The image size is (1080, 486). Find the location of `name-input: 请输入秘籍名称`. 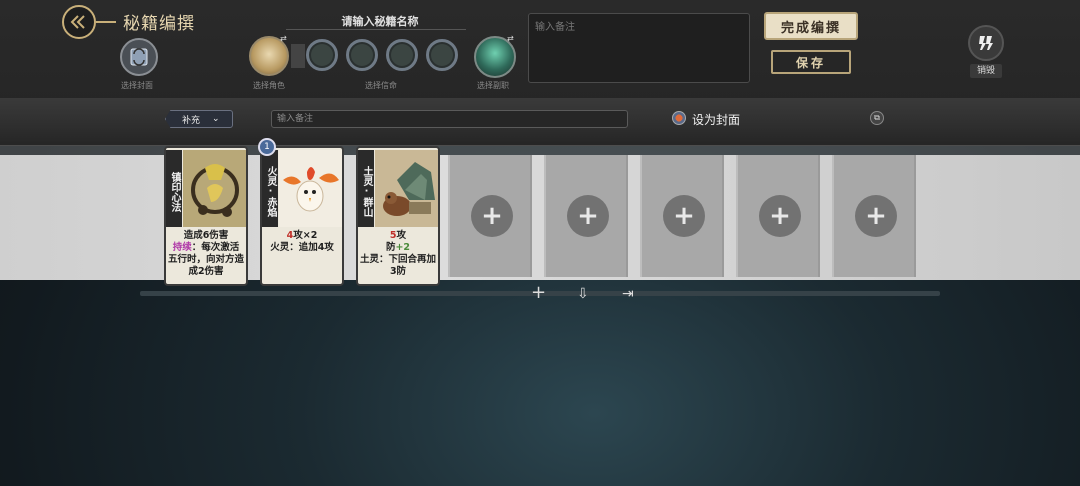

name-input: 请输入秘籍名称 is located at coordinates (380, 21).